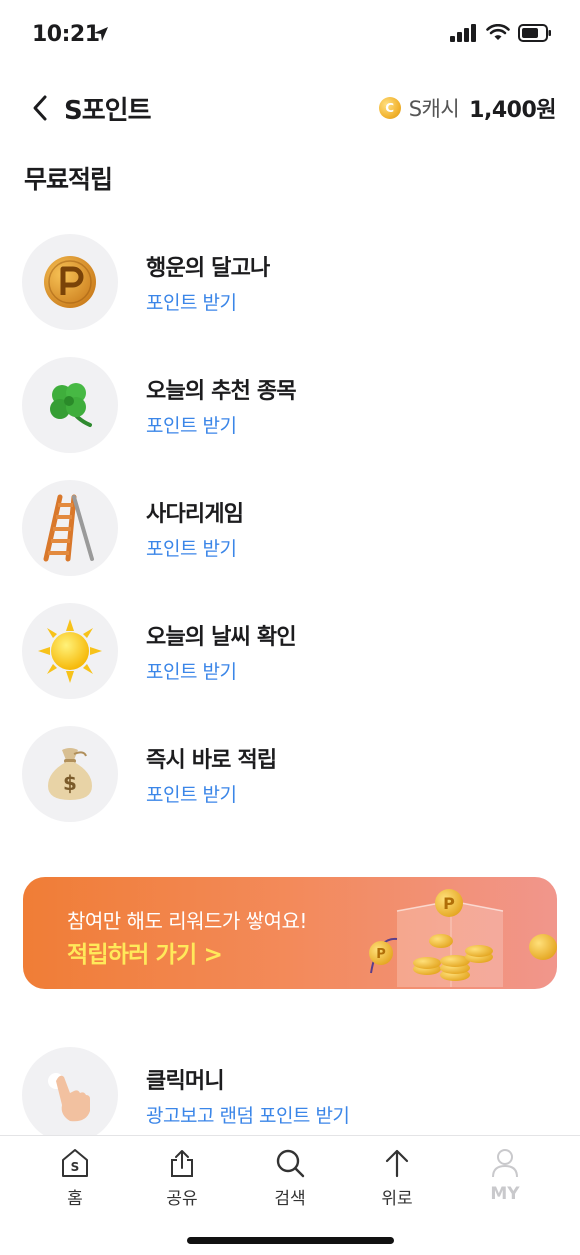 This screenshot has width=580, height=1255. Describe the element at coordinates (505, 1194) in the screenshot. I see `tab-label: MY` at that location.